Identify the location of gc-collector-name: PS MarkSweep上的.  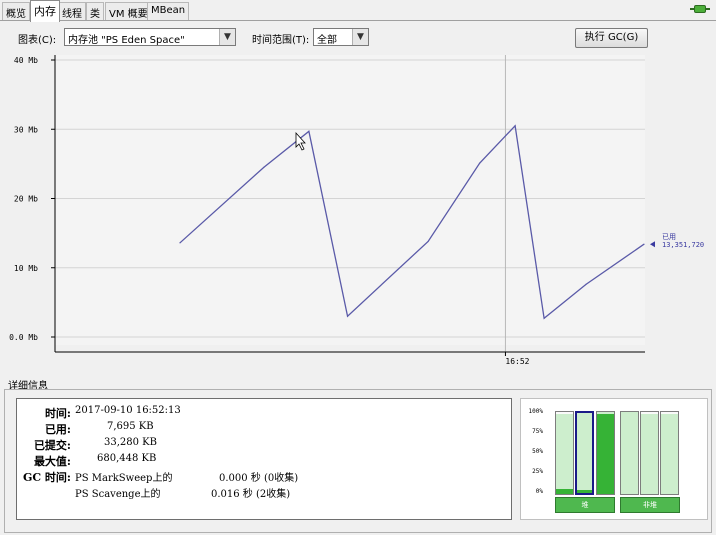
(124, 478).